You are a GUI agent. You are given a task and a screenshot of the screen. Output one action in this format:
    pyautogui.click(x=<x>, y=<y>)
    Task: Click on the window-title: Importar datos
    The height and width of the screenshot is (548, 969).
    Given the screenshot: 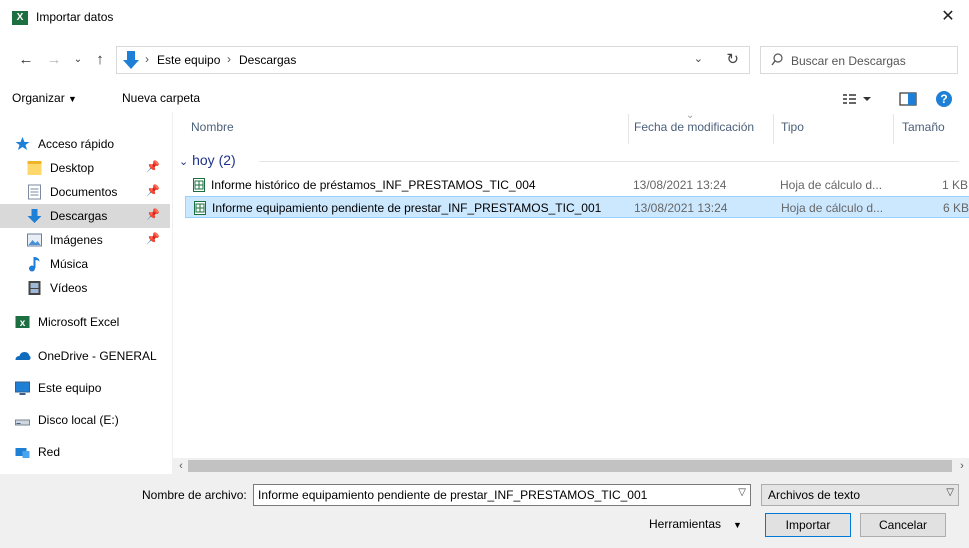 What is the action you would take?
    pyautogui.click(x=75, y=17)
    